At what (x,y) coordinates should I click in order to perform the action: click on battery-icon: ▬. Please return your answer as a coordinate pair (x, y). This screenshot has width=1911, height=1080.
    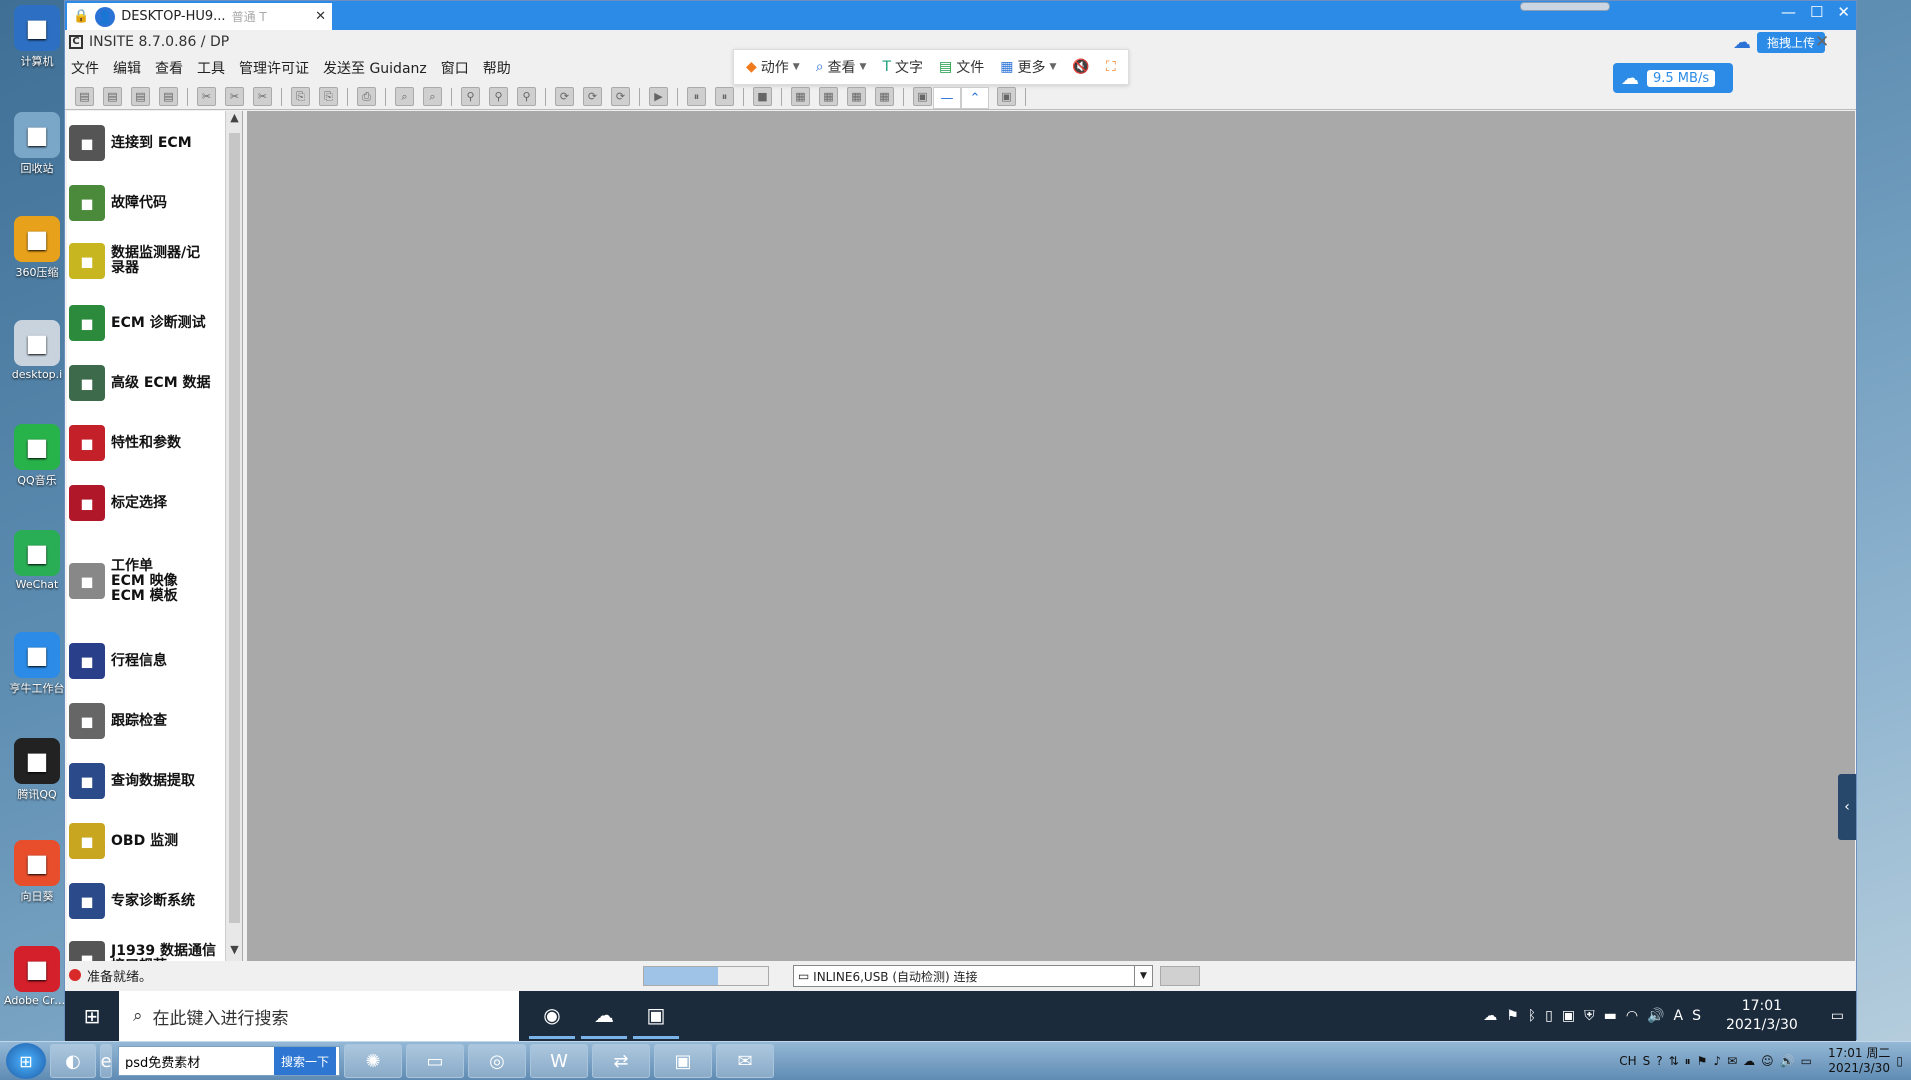
    Looking at the image, I should click on (1610, 1016).